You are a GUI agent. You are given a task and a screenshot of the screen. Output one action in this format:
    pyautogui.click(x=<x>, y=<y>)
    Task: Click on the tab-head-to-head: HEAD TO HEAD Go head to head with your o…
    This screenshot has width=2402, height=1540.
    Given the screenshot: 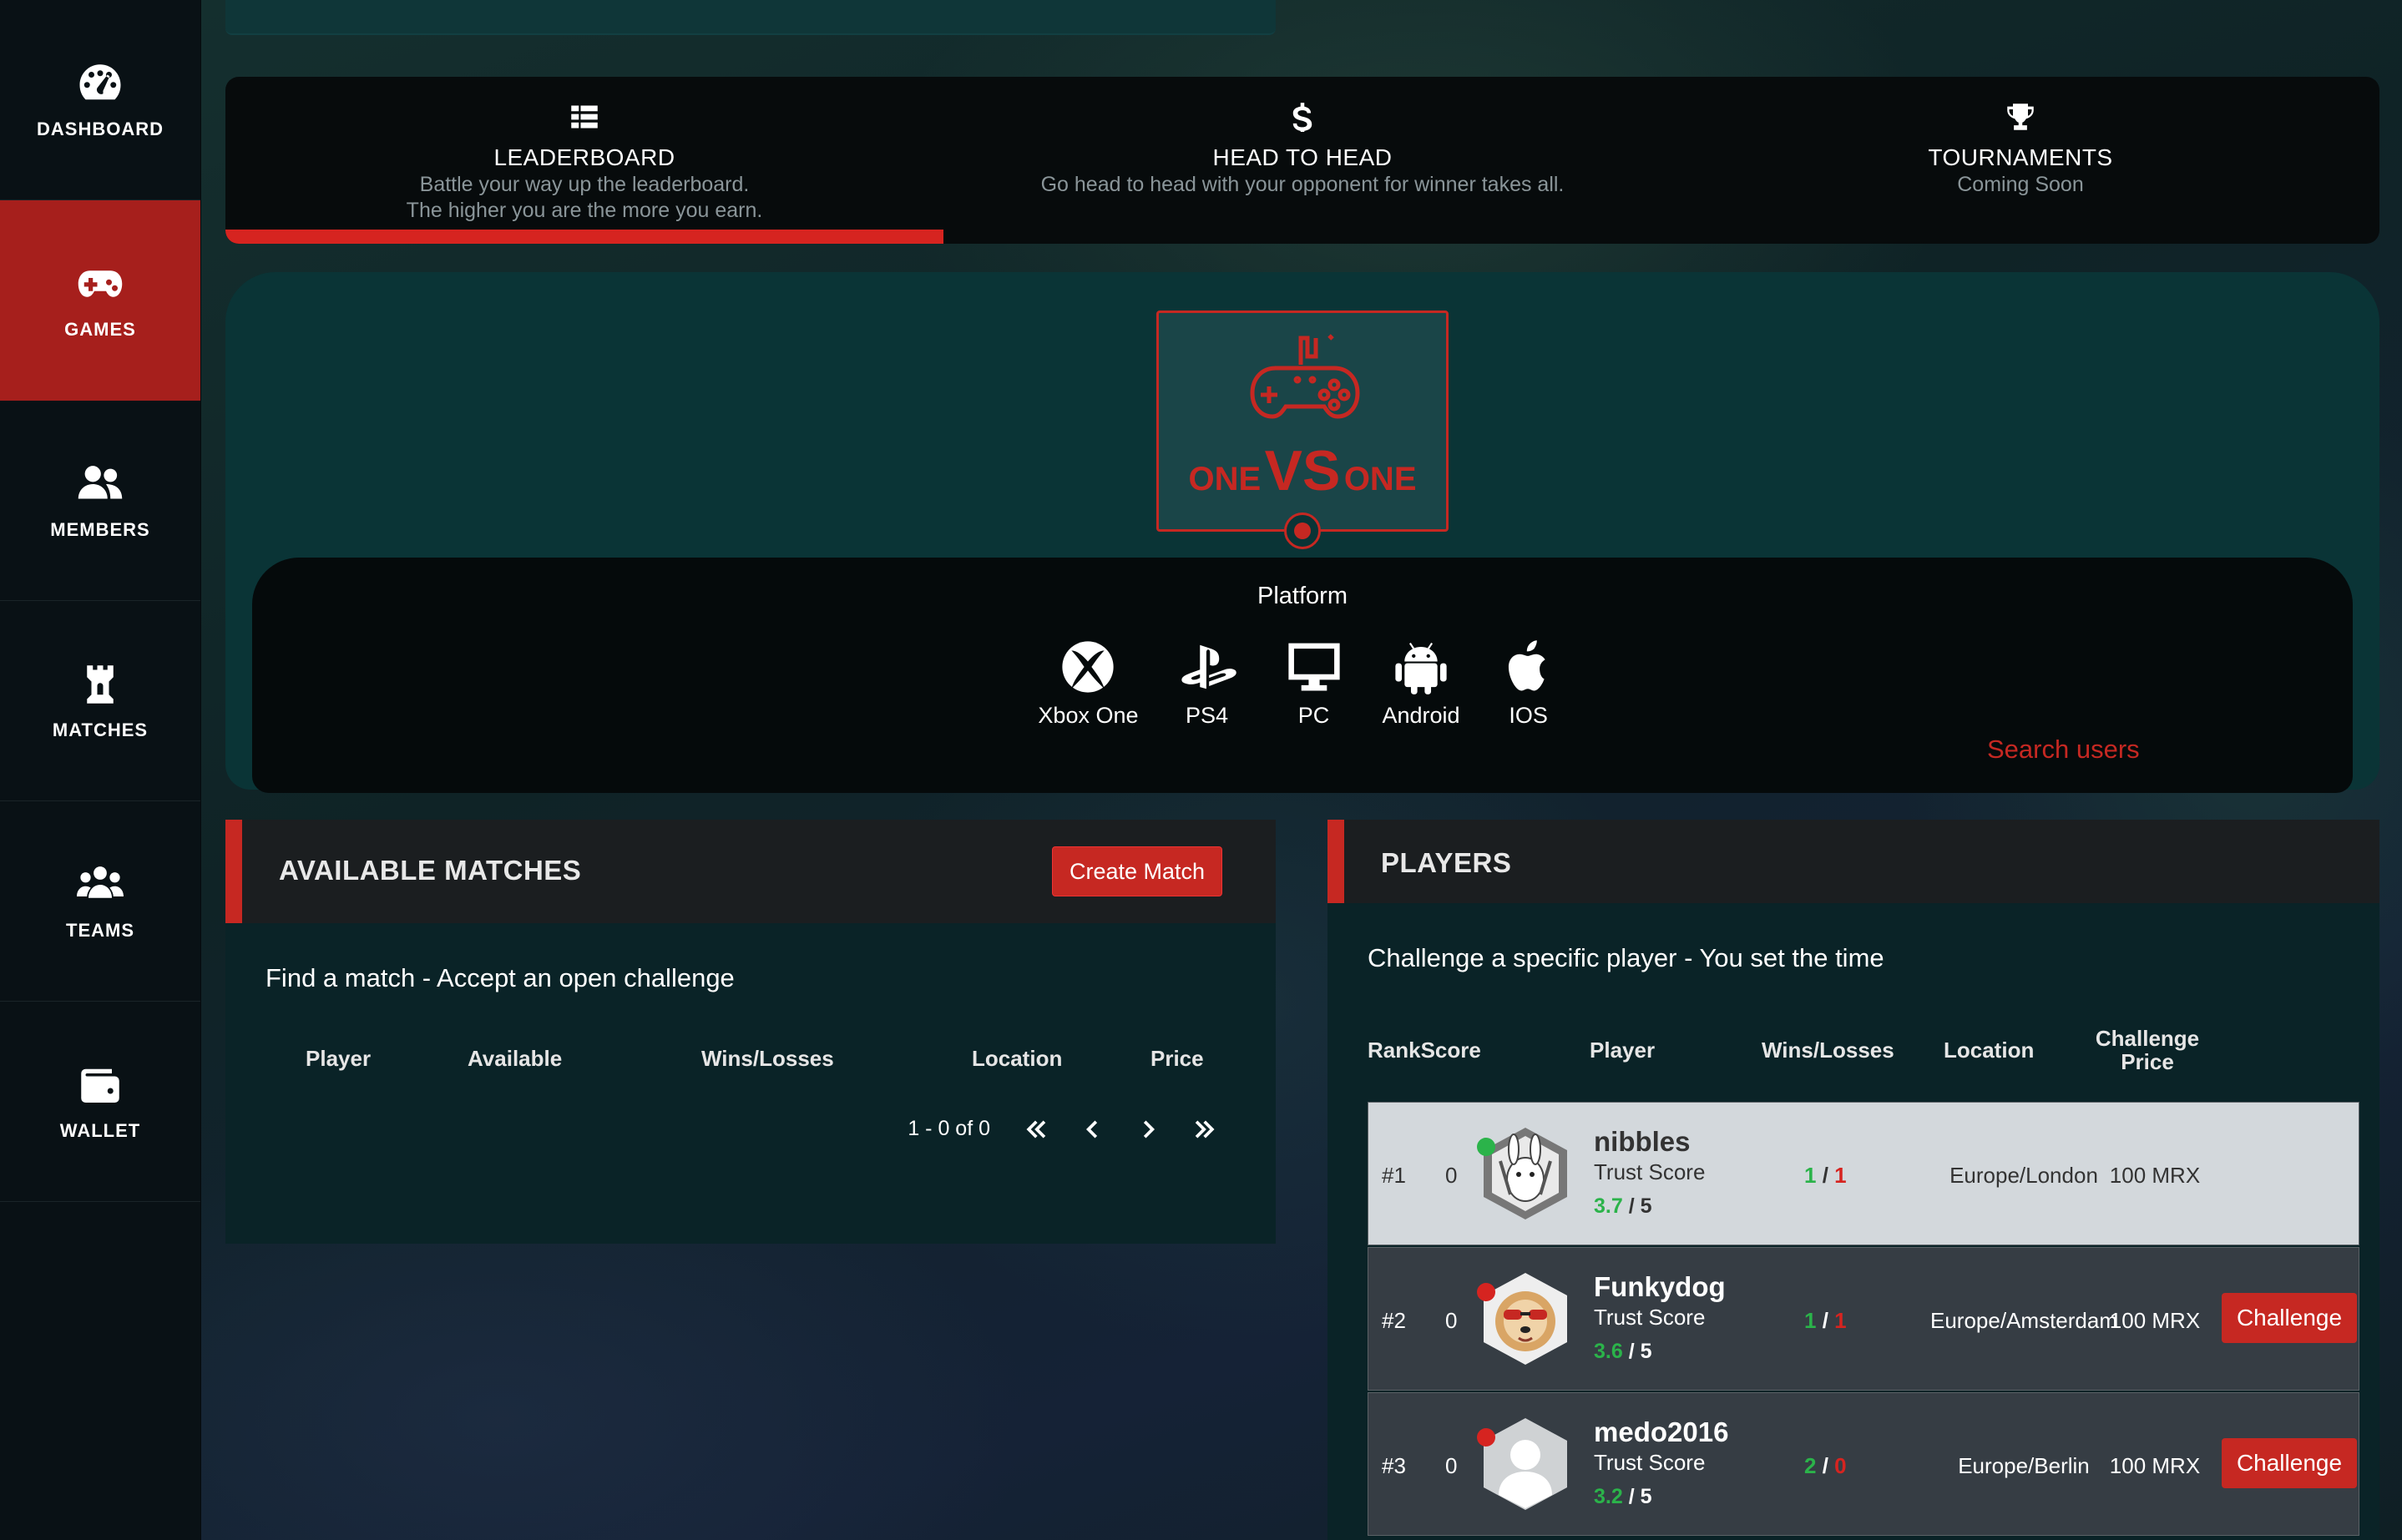 What is the action you would take?
    pyautogui.click(x=1302, y=160)
    